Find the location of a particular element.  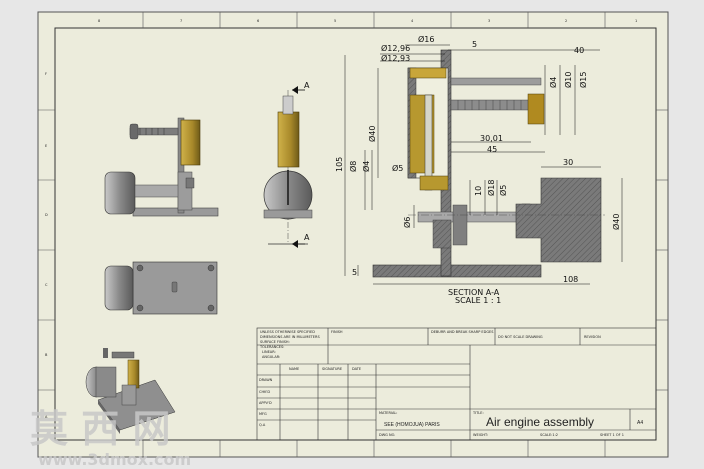

dim-d12-93: Ø12,93 is located at coordinates (395, 58).